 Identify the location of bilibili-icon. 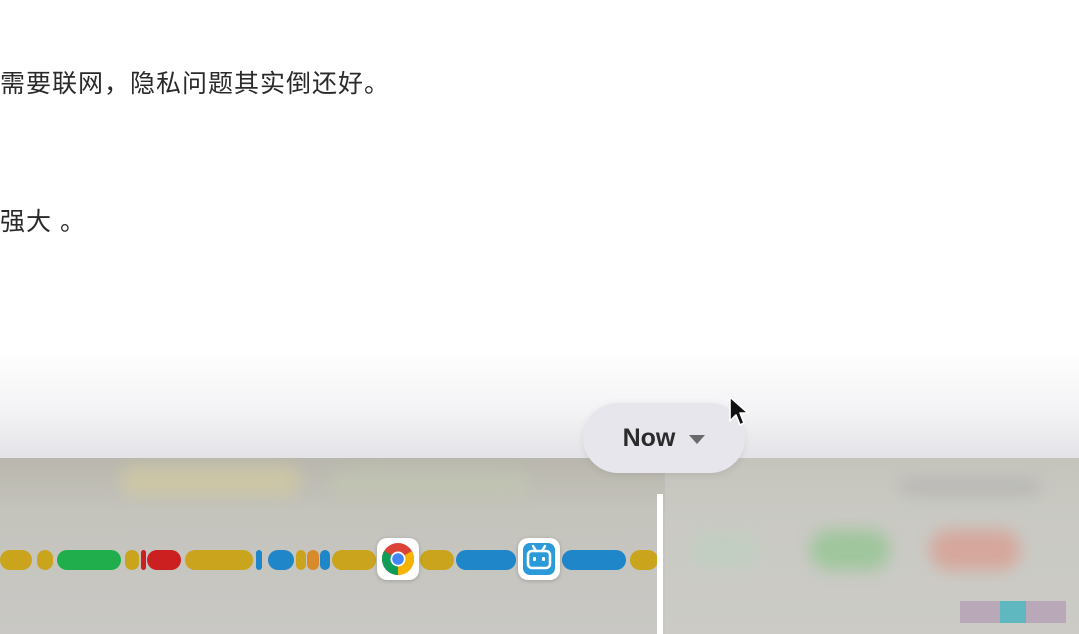
(539, 559).